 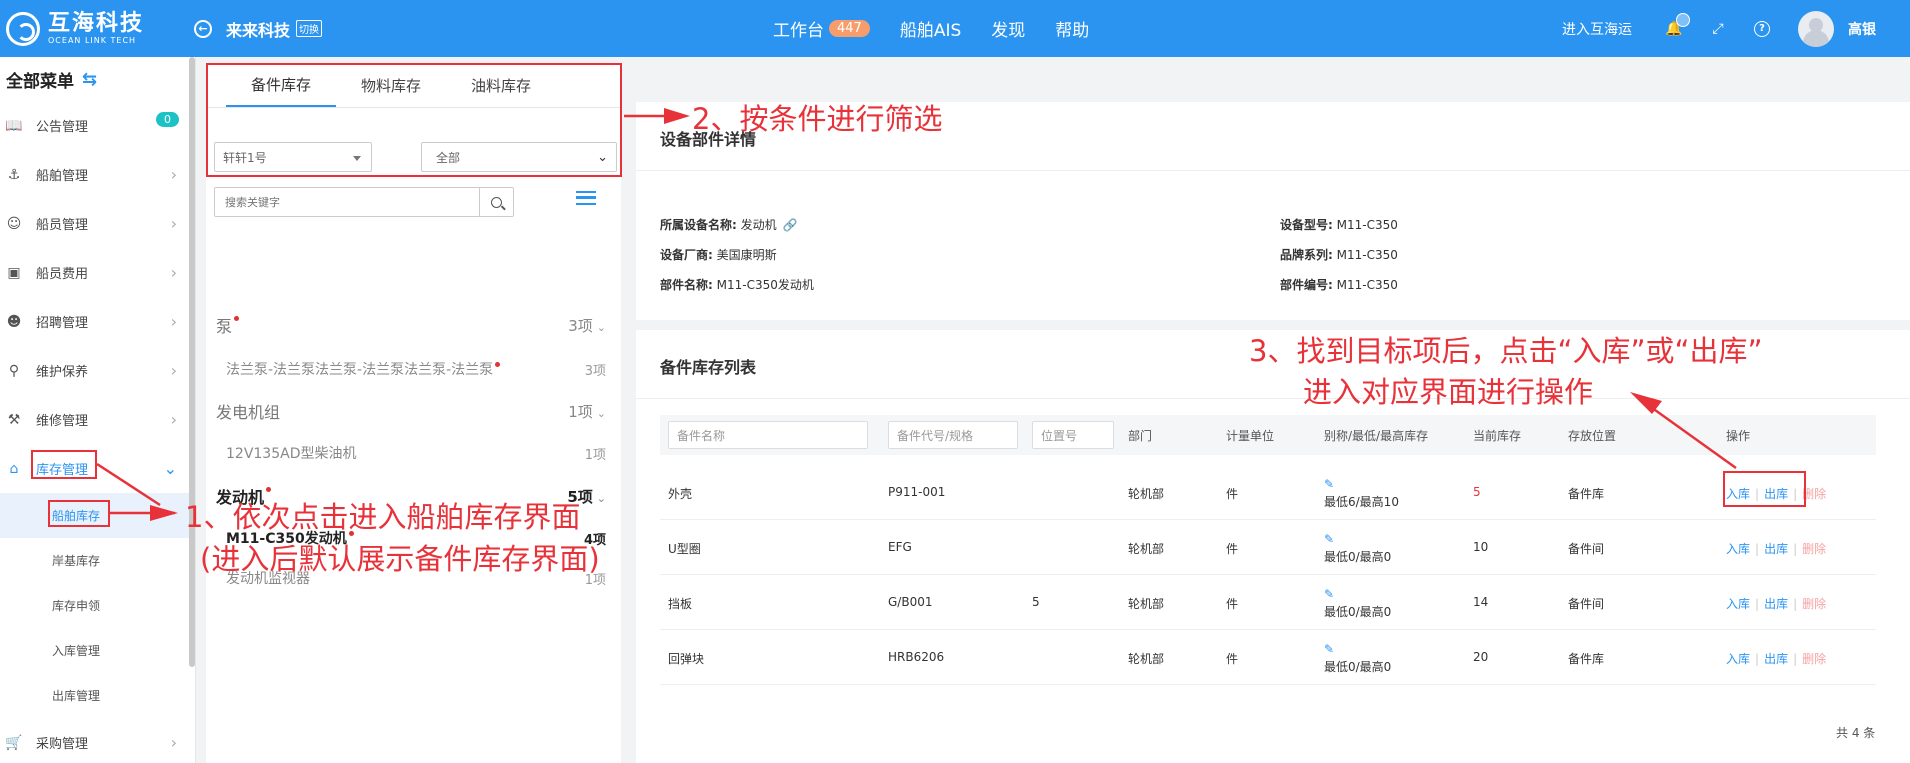 I want to click on search-icon, so click(x=496, y=202).